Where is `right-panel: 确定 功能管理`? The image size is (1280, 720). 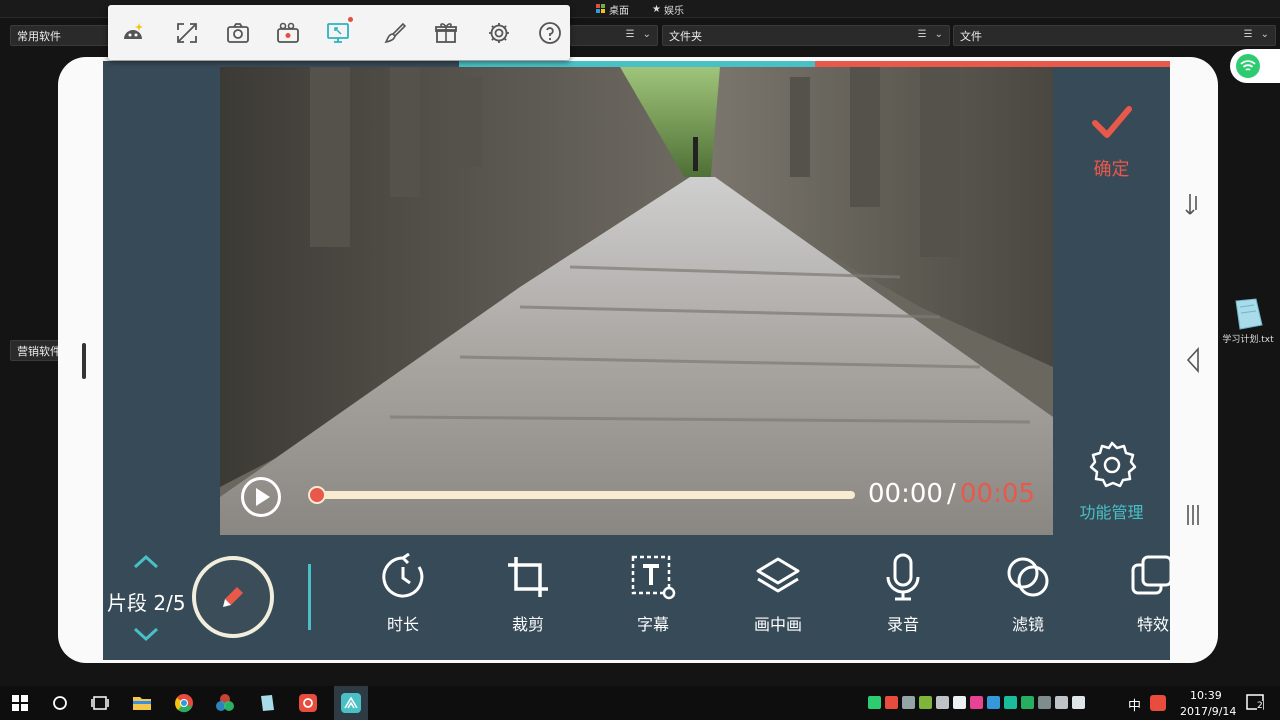 right-panel: 确定 功能管理 is located at coordinates (1111, 301).